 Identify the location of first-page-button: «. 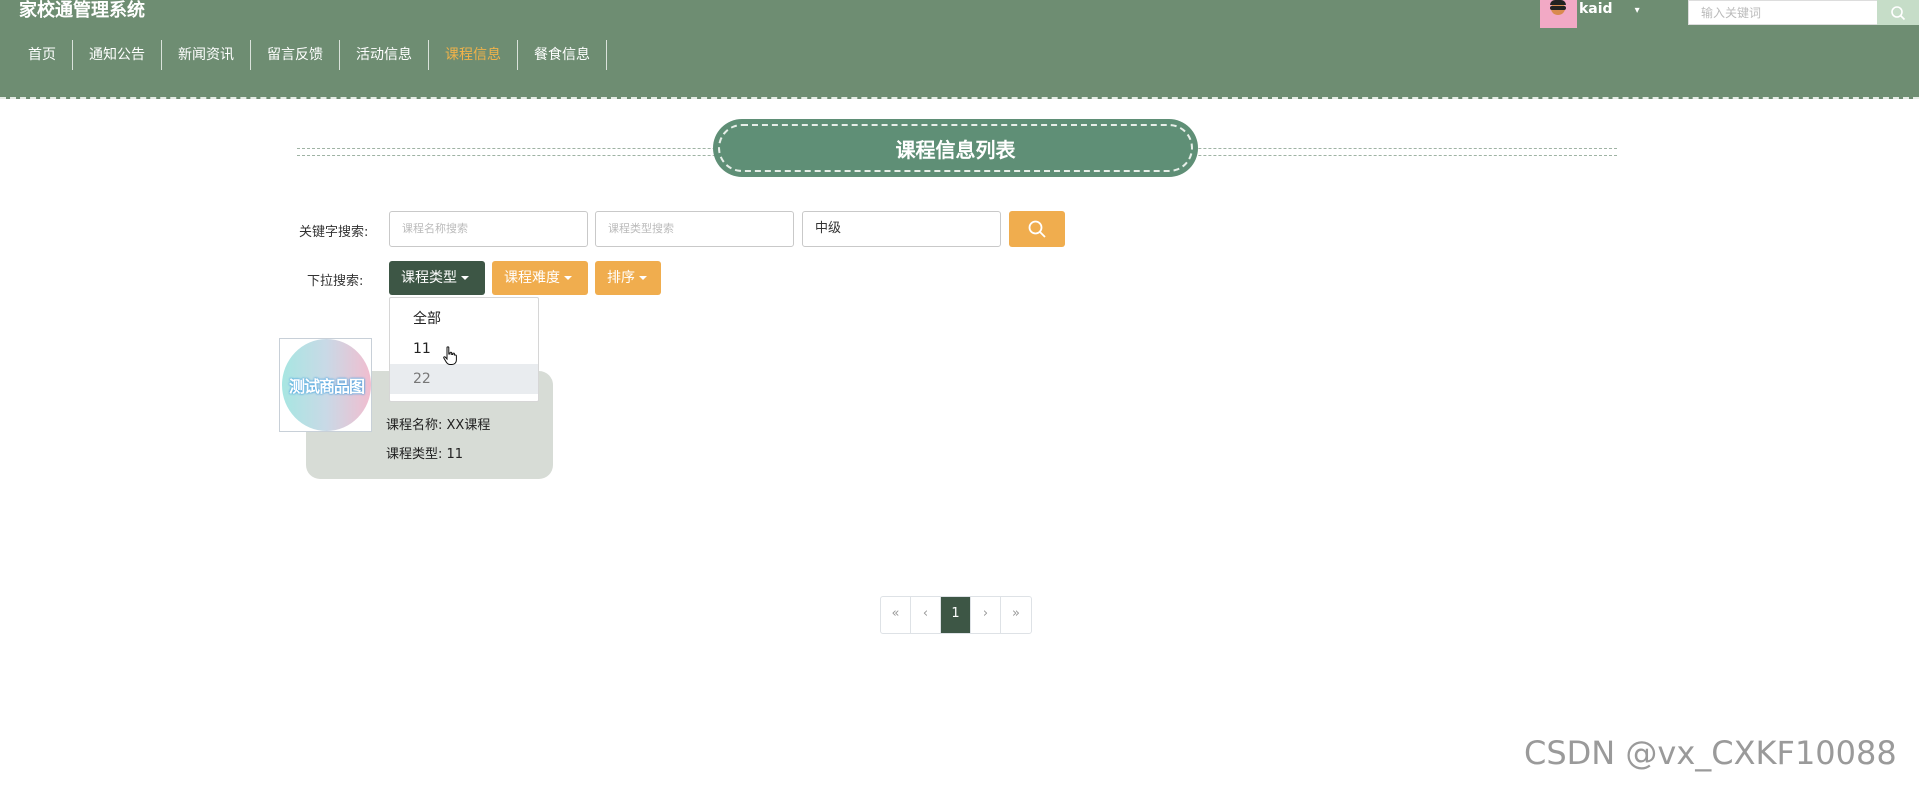
(896, 615).